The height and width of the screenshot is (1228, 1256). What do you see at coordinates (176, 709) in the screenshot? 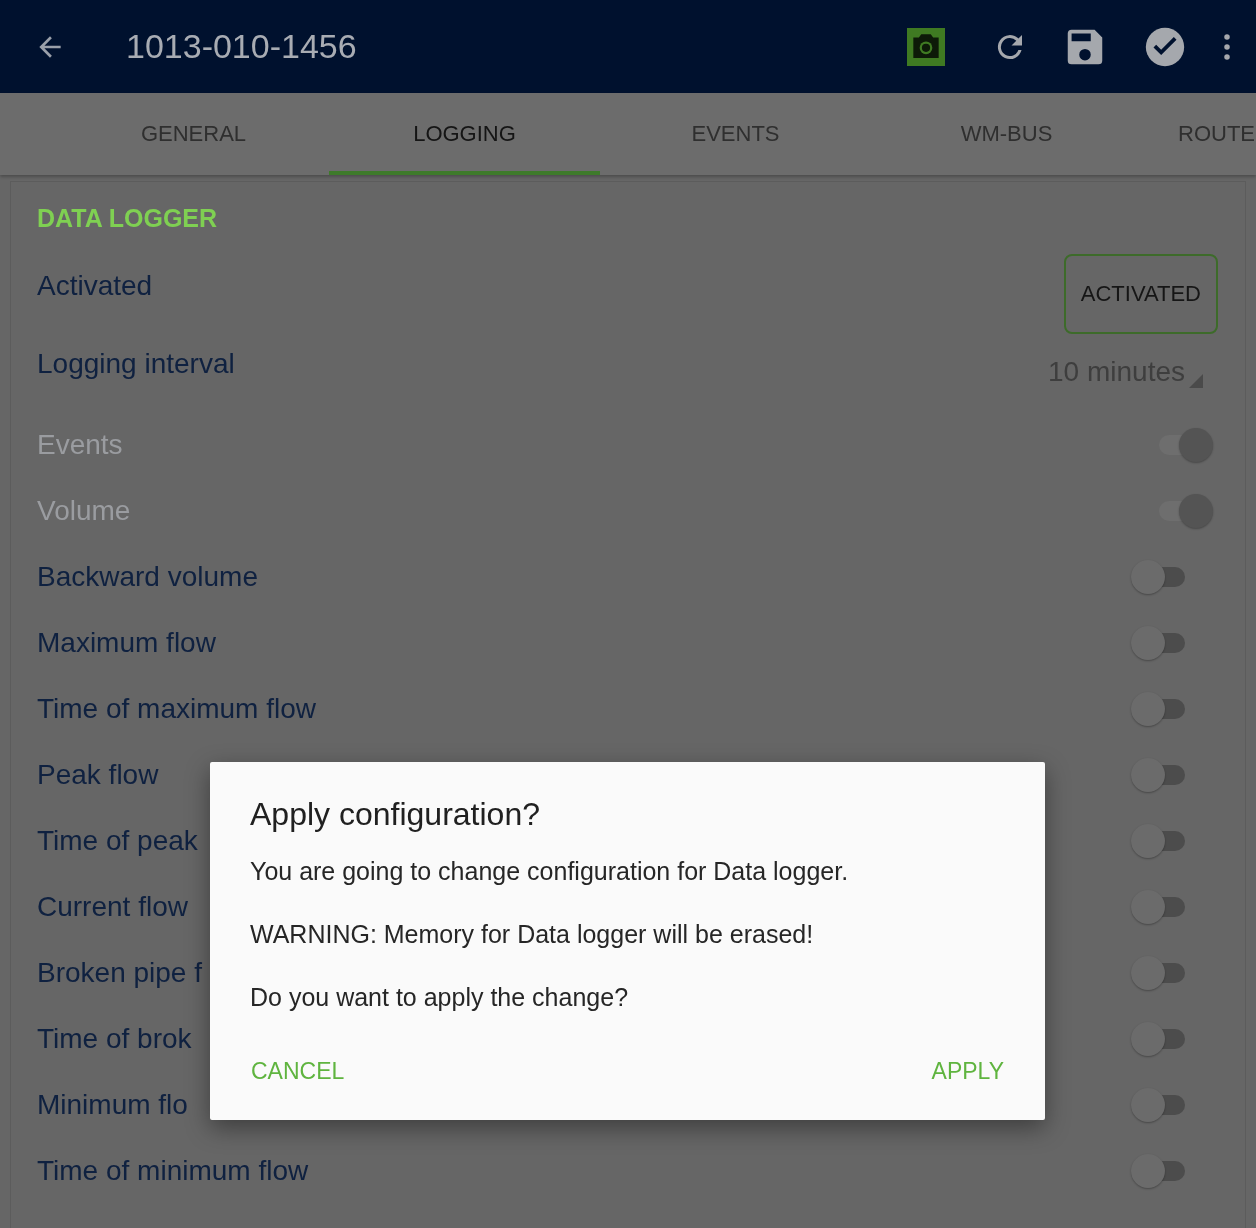
I see `setting-label: Time of maximum flow` at bounding box center [176, 709].